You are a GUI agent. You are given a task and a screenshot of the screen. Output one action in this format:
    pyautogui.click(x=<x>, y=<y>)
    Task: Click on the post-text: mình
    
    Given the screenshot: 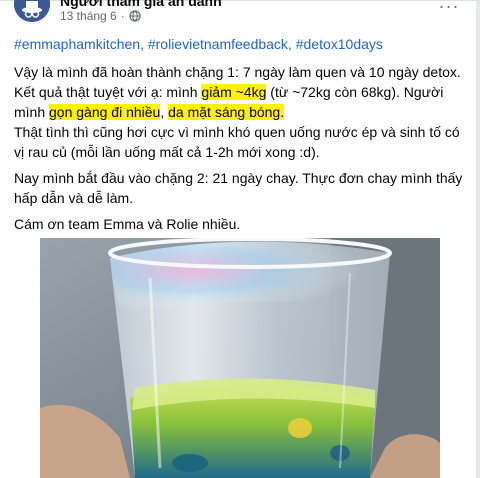 What is the action you would take?
    pyautogui.click(x=32, y=112)
    